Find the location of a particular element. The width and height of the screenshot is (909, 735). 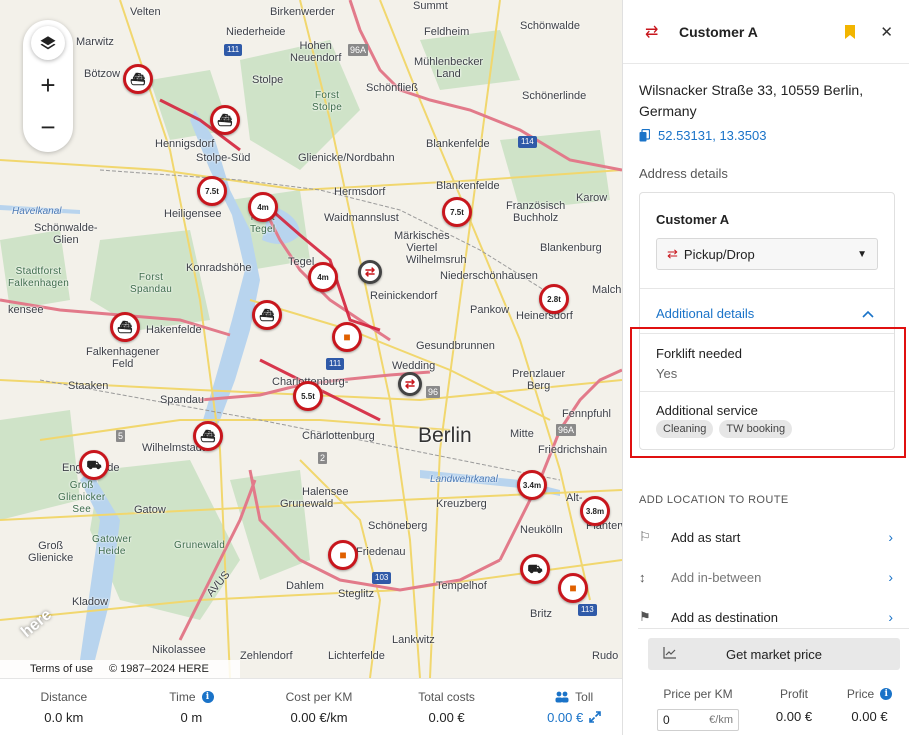

price: Price i 0.00 € is located at coordinates (869, 709).